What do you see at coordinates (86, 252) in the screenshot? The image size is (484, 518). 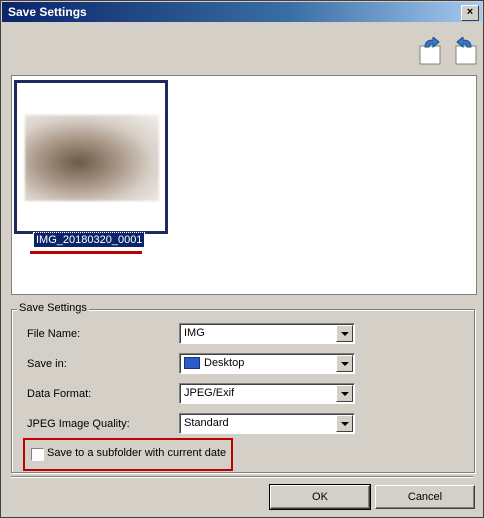 I see `highlight-underline` at bounding box center [86, 252].